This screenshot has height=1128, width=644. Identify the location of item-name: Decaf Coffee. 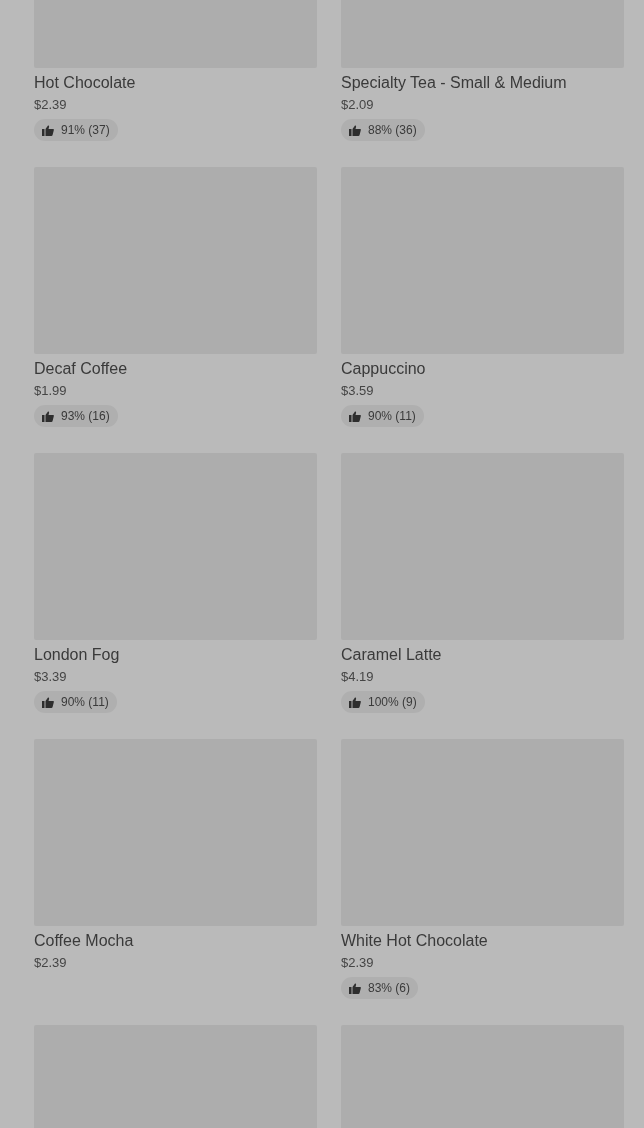
(175, 369).